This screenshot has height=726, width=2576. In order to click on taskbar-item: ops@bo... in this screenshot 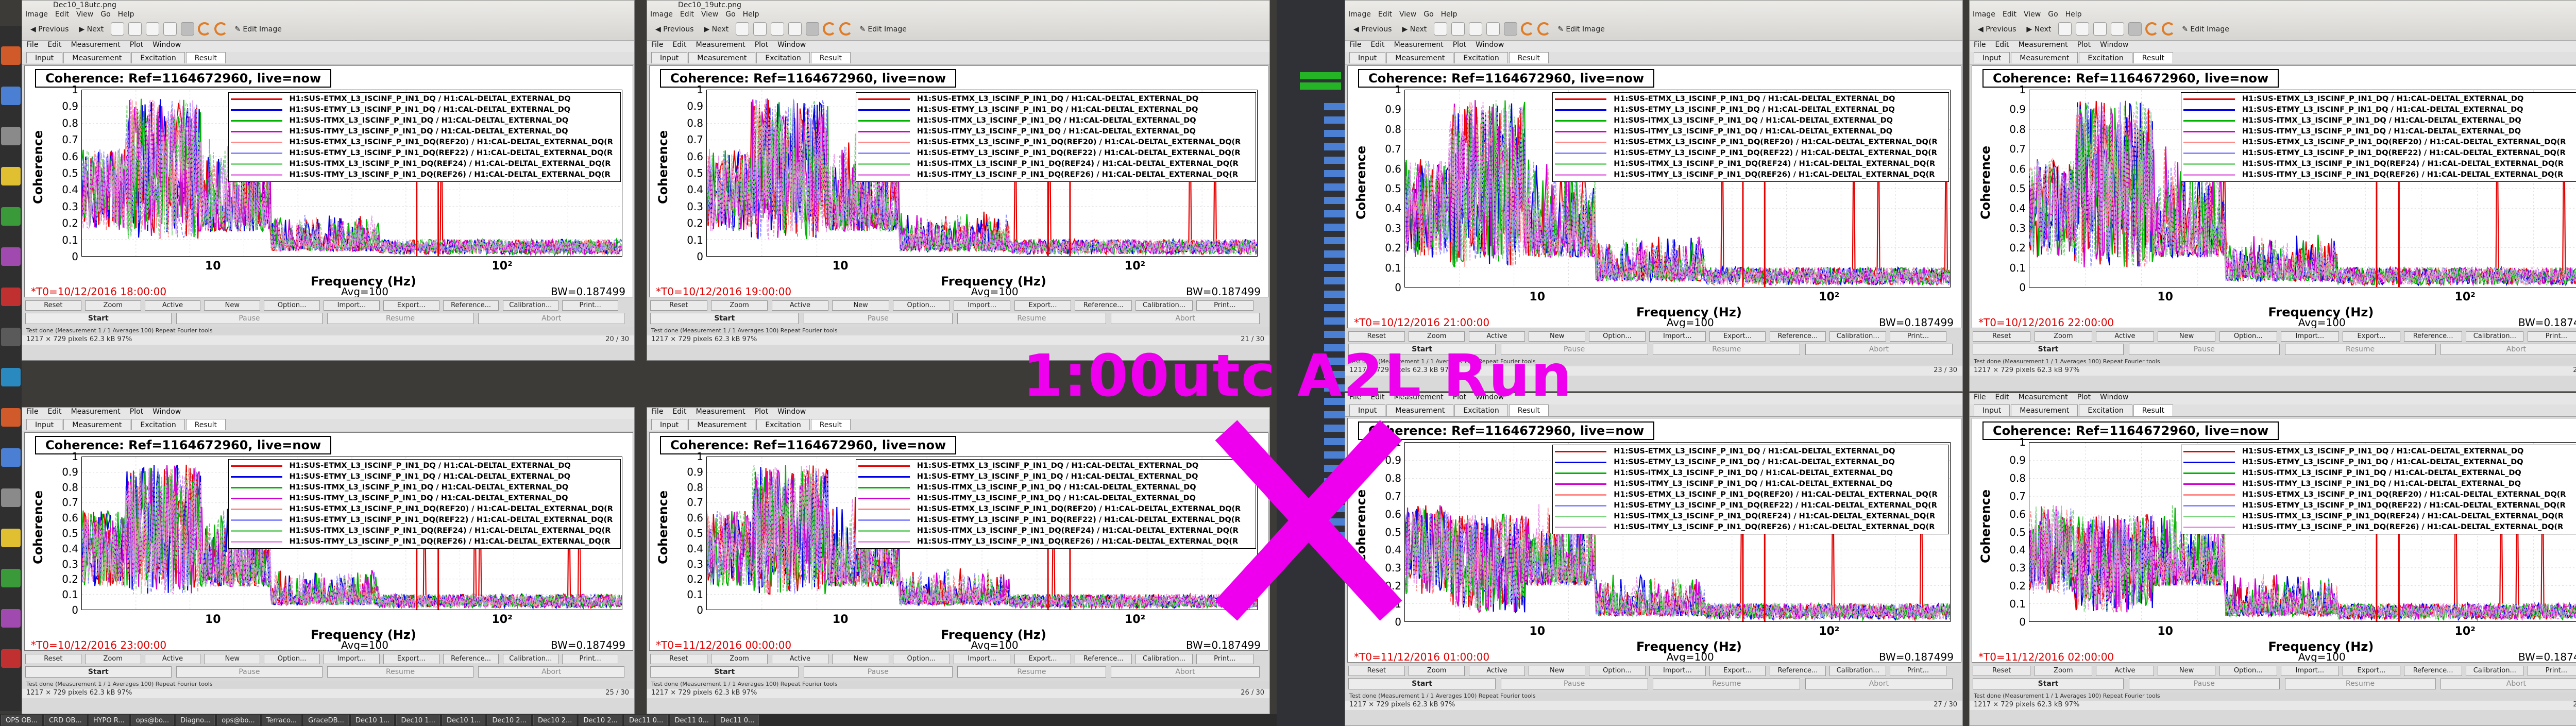, I will do `click(238, 720)`.